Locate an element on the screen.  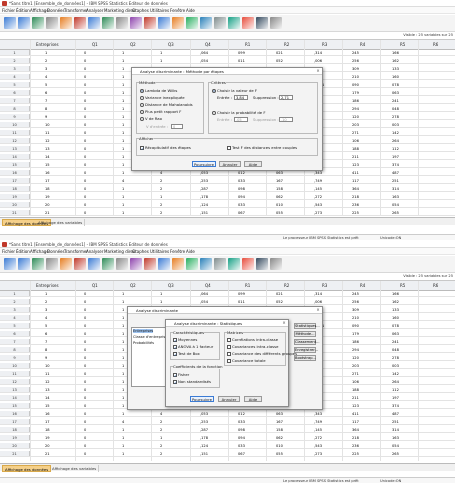
table-cell: 225 is located at coordinates (355, 213).